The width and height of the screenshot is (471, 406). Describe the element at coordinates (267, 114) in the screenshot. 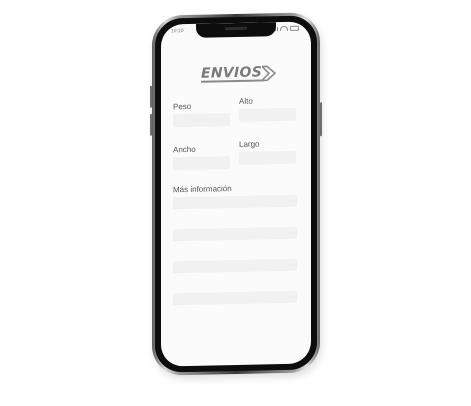

I see `alto-input` at that location.